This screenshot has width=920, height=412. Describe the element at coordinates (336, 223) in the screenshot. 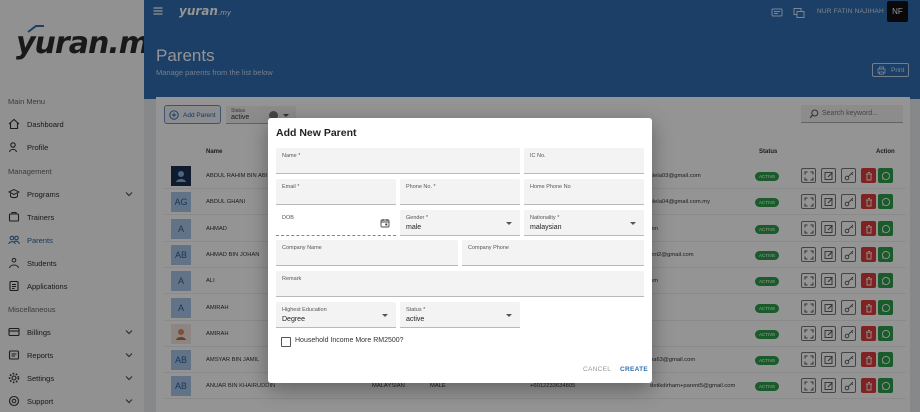

I see `dob-field: DOB` at that location.